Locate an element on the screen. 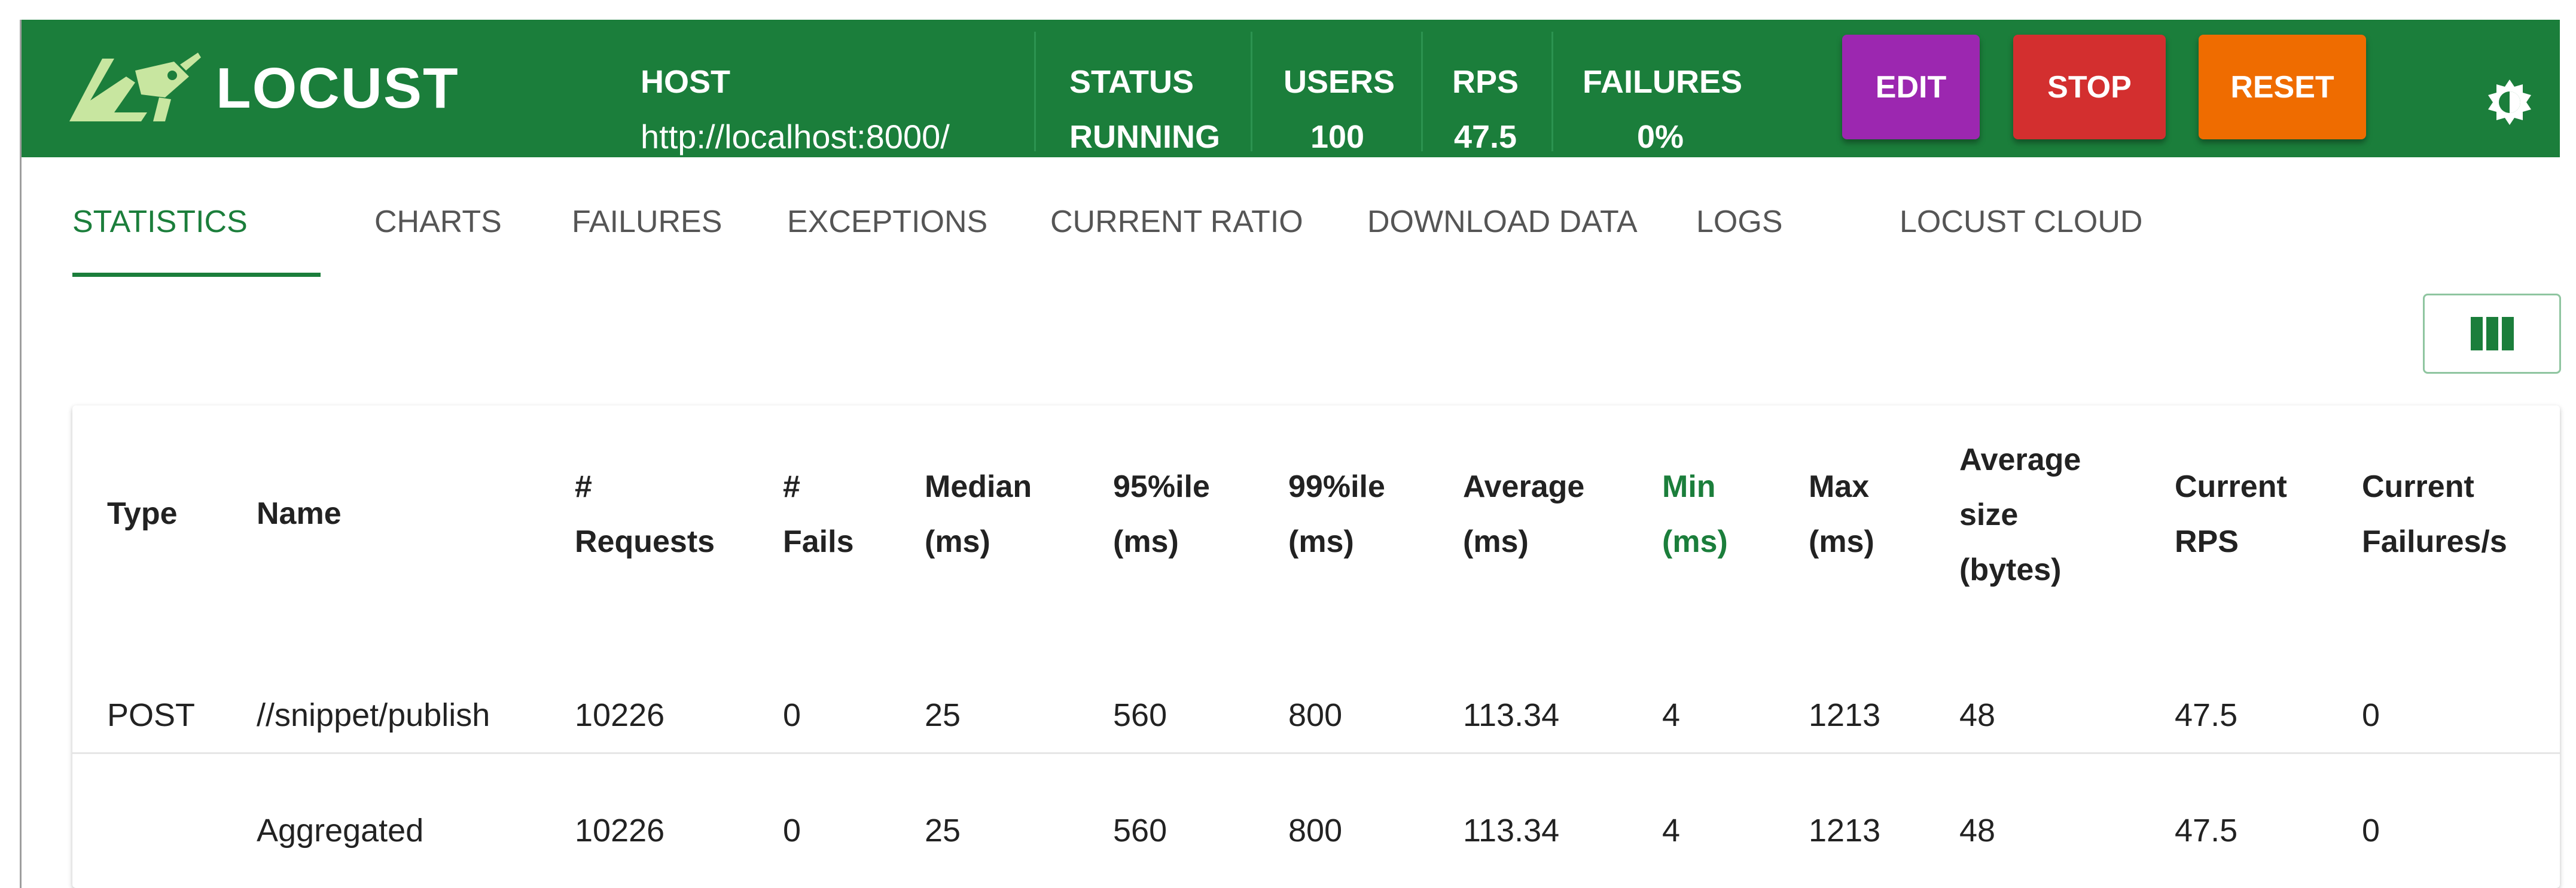 The width and height of the screenshot is (2576, 888). row-divider is located at coordinates (1316, 753).